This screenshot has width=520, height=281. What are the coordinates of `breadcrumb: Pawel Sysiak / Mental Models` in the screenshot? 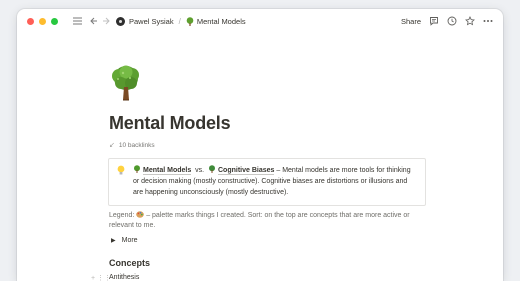 It's located at (181, 21).